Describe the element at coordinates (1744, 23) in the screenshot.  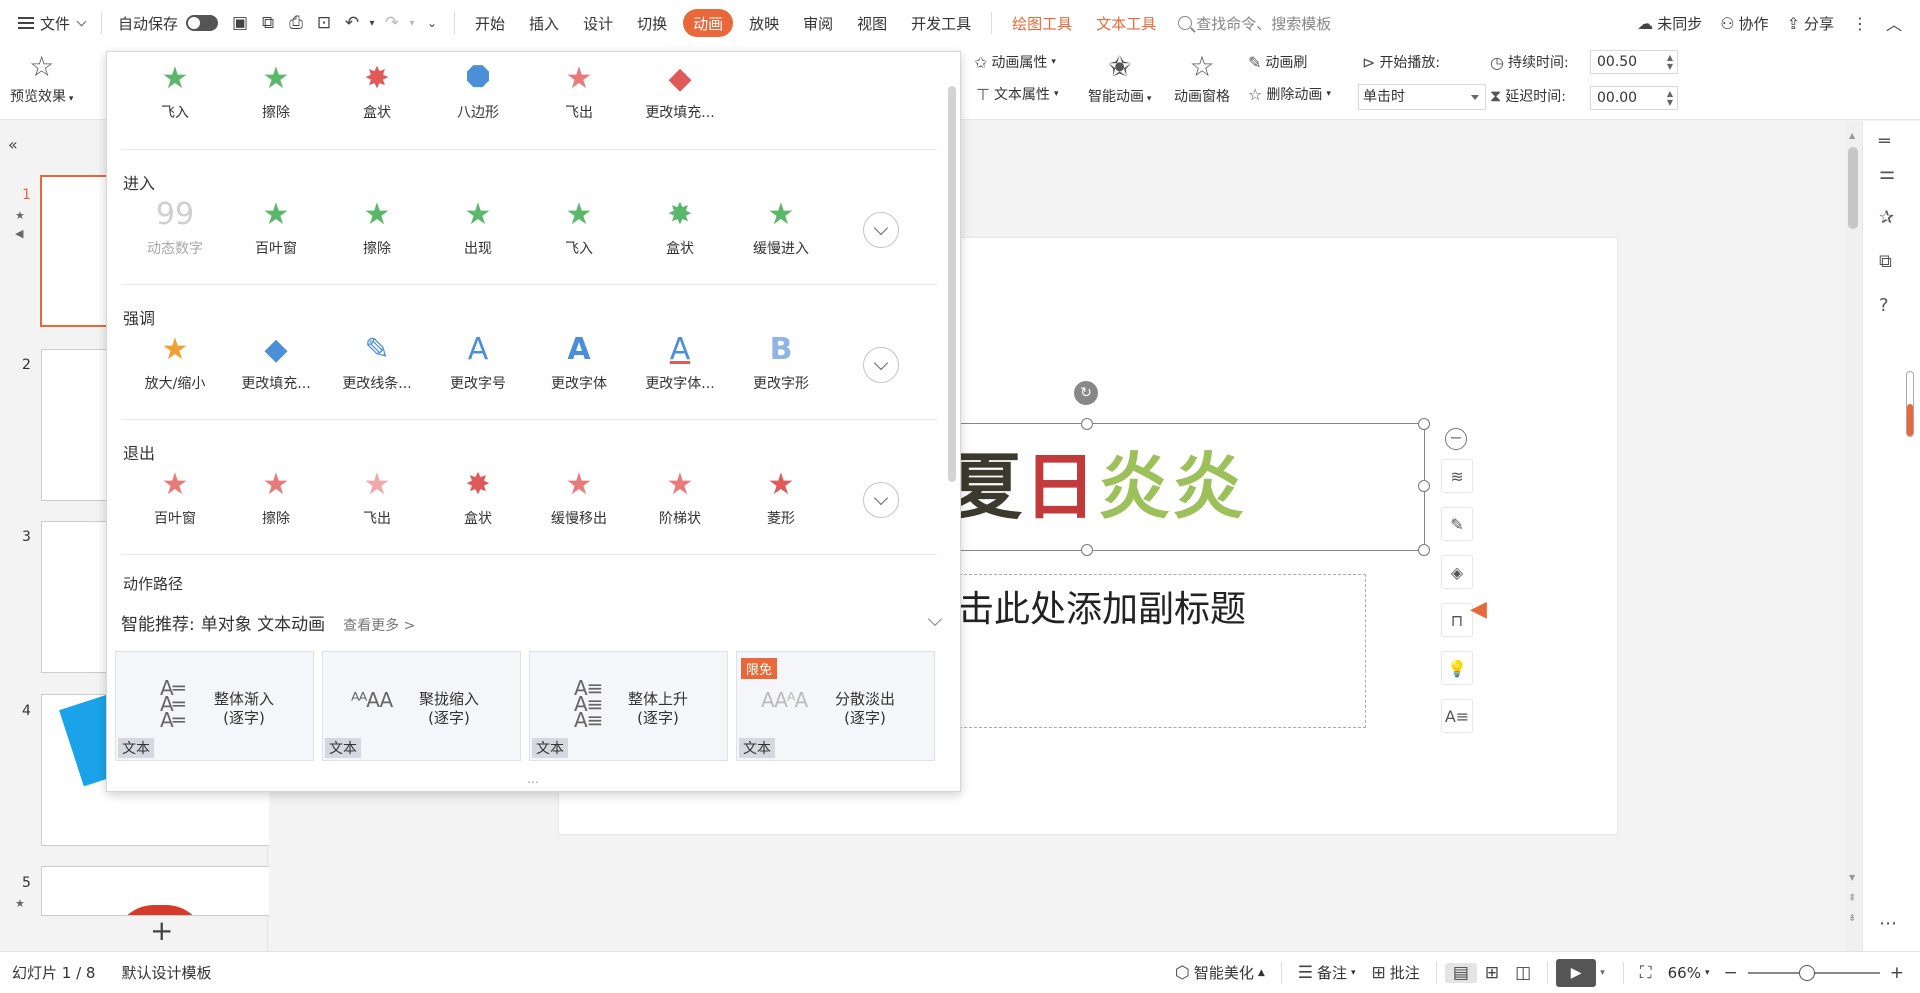
I see `collaborate-button: ⚇ 协作` at that location.